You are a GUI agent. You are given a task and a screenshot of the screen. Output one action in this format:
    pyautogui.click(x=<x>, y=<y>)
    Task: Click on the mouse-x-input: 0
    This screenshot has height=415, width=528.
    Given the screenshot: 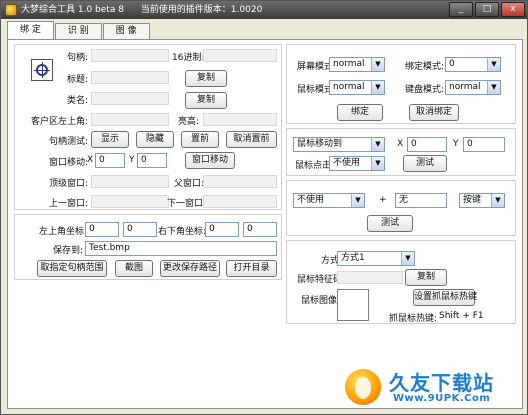 What is the action you would take?
    pyautogui.click(x=427, y=144)
    